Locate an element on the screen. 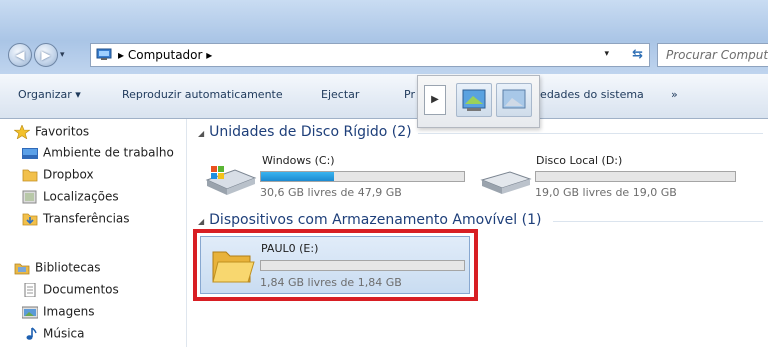 Image resolution: width=768 pixels, height=347 pixels. drive-c-free-space: 30,6 GB livres de 47,9 GB is located at coordinates (331, 192).